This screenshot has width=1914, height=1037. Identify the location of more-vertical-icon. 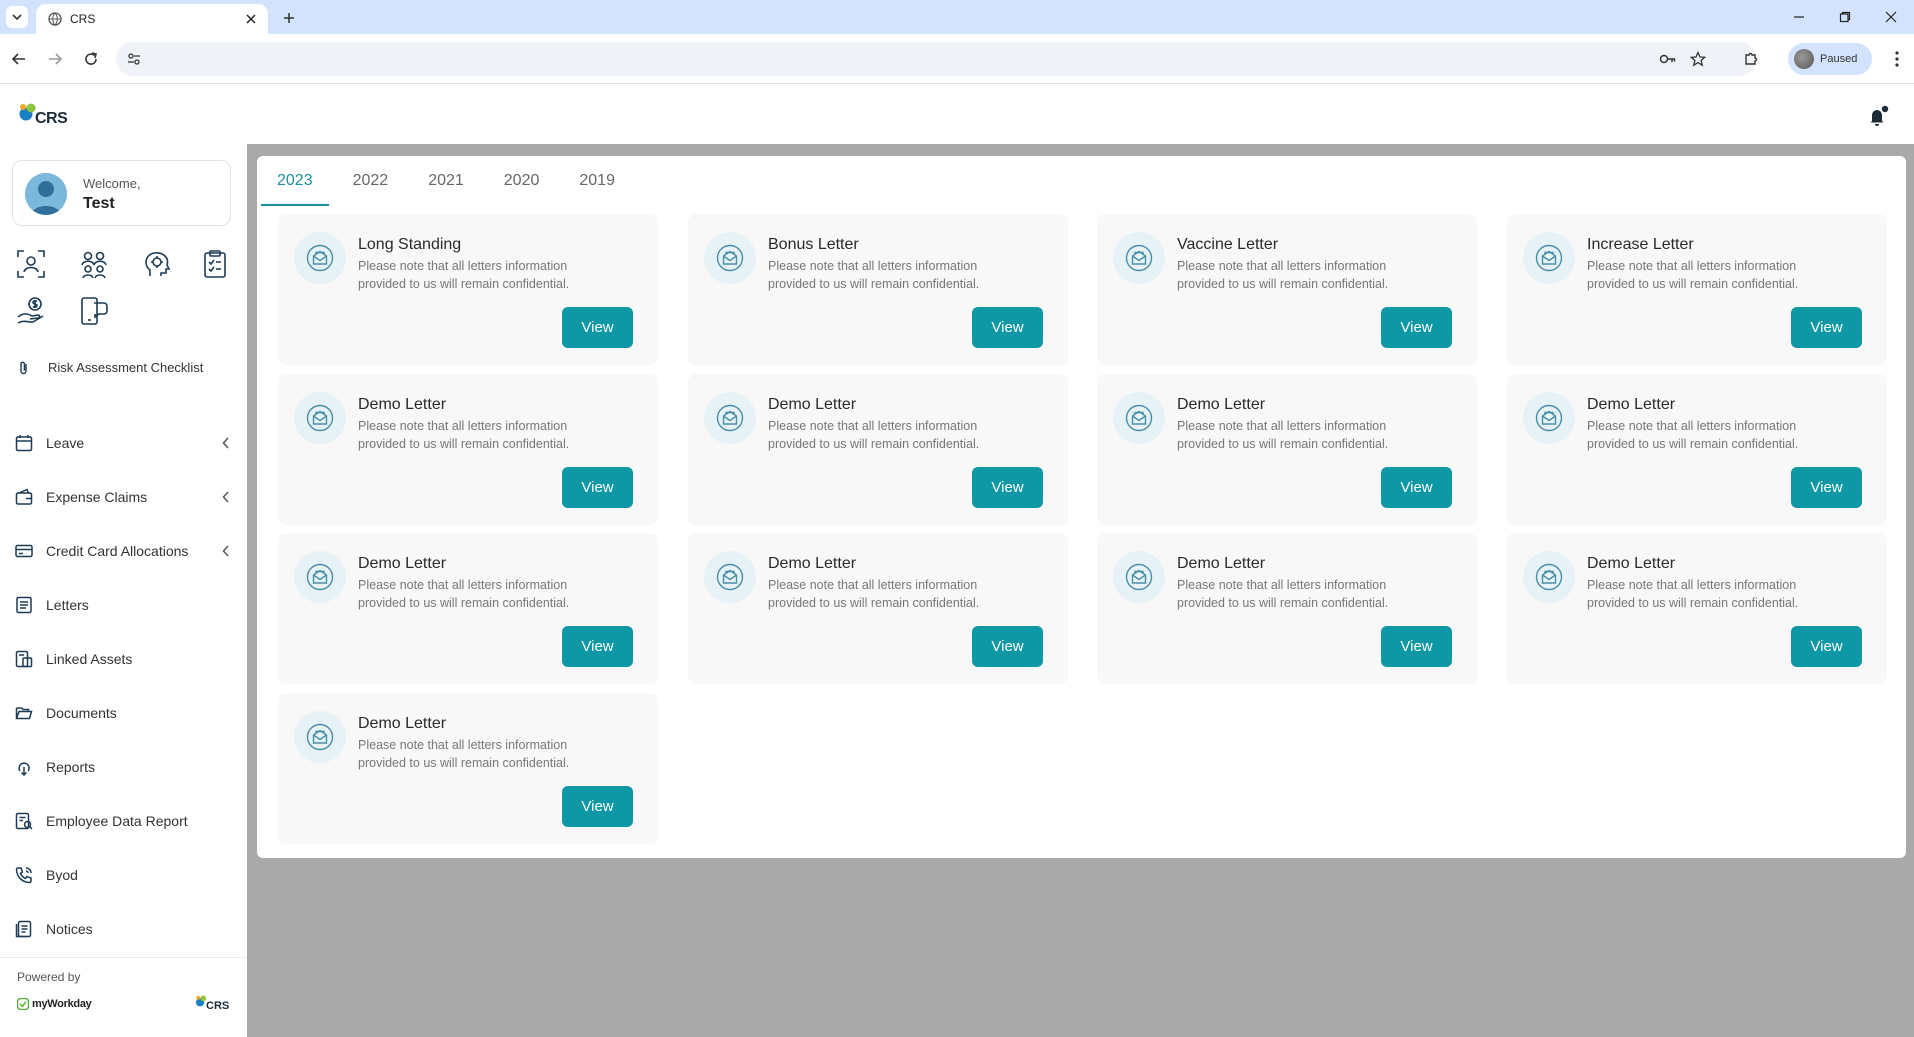
(1897, 59).